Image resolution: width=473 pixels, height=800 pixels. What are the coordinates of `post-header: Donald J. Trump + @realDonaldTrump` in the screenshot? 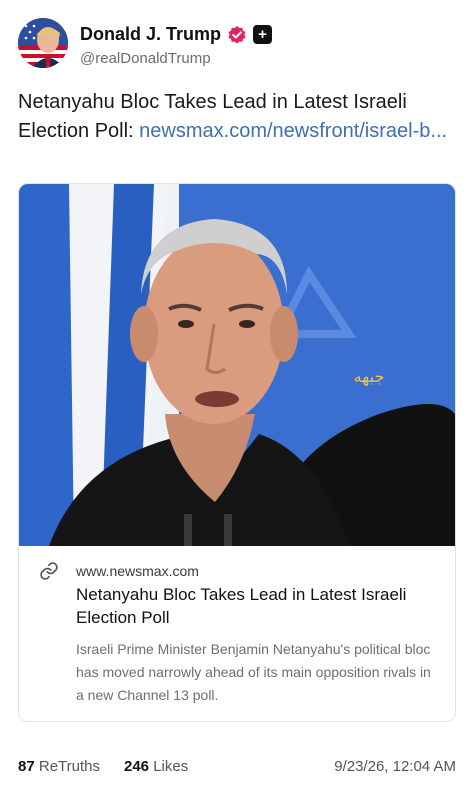 It's located at (238, 44).